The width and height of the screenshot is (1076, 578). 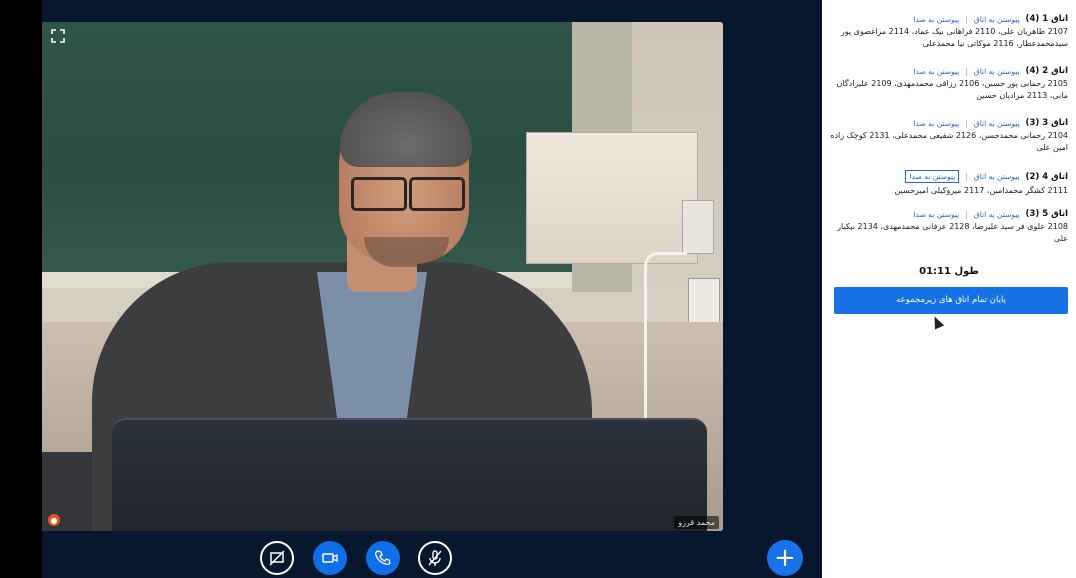 What do you see at coordinates (612, 198) in the screenshot?
I see `wall-cabinet` at bounding box center [612, 198].